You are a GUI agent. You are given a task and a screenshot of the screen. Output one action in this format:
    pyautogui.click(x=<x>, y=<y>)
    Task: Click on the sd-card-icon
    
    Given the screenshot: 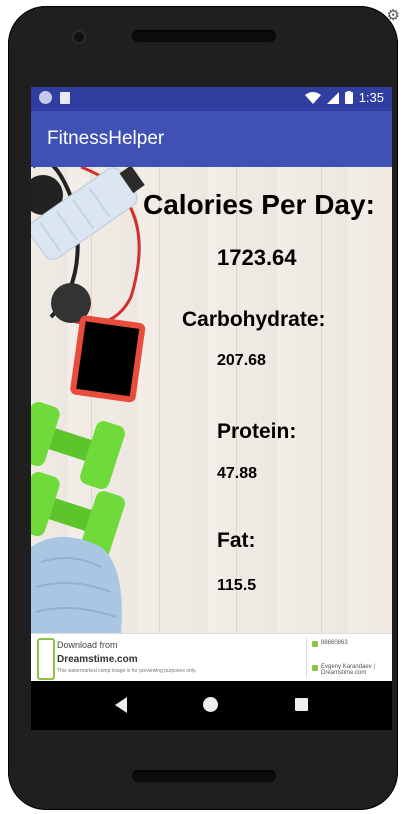 What is the action you would take?
    pyautogui.click(x=65, y=97)
    